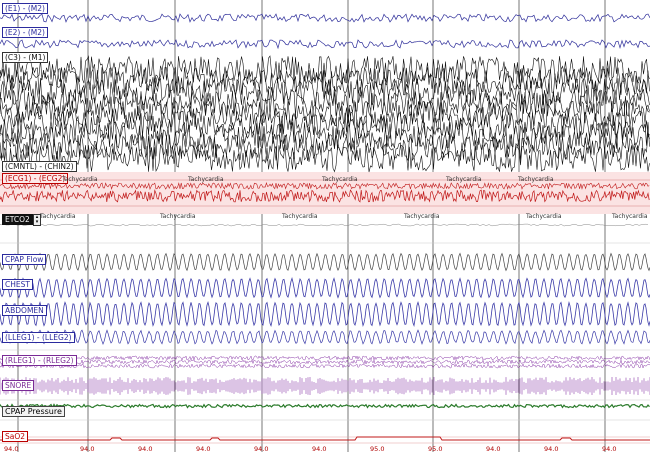 Image resolution: width=650 pixels, height=461 pixels. What do you see at coordinates (18, 385) in the screenshot?
I see `channel-label-snore: SNORE` at bounding box center [18, 385].